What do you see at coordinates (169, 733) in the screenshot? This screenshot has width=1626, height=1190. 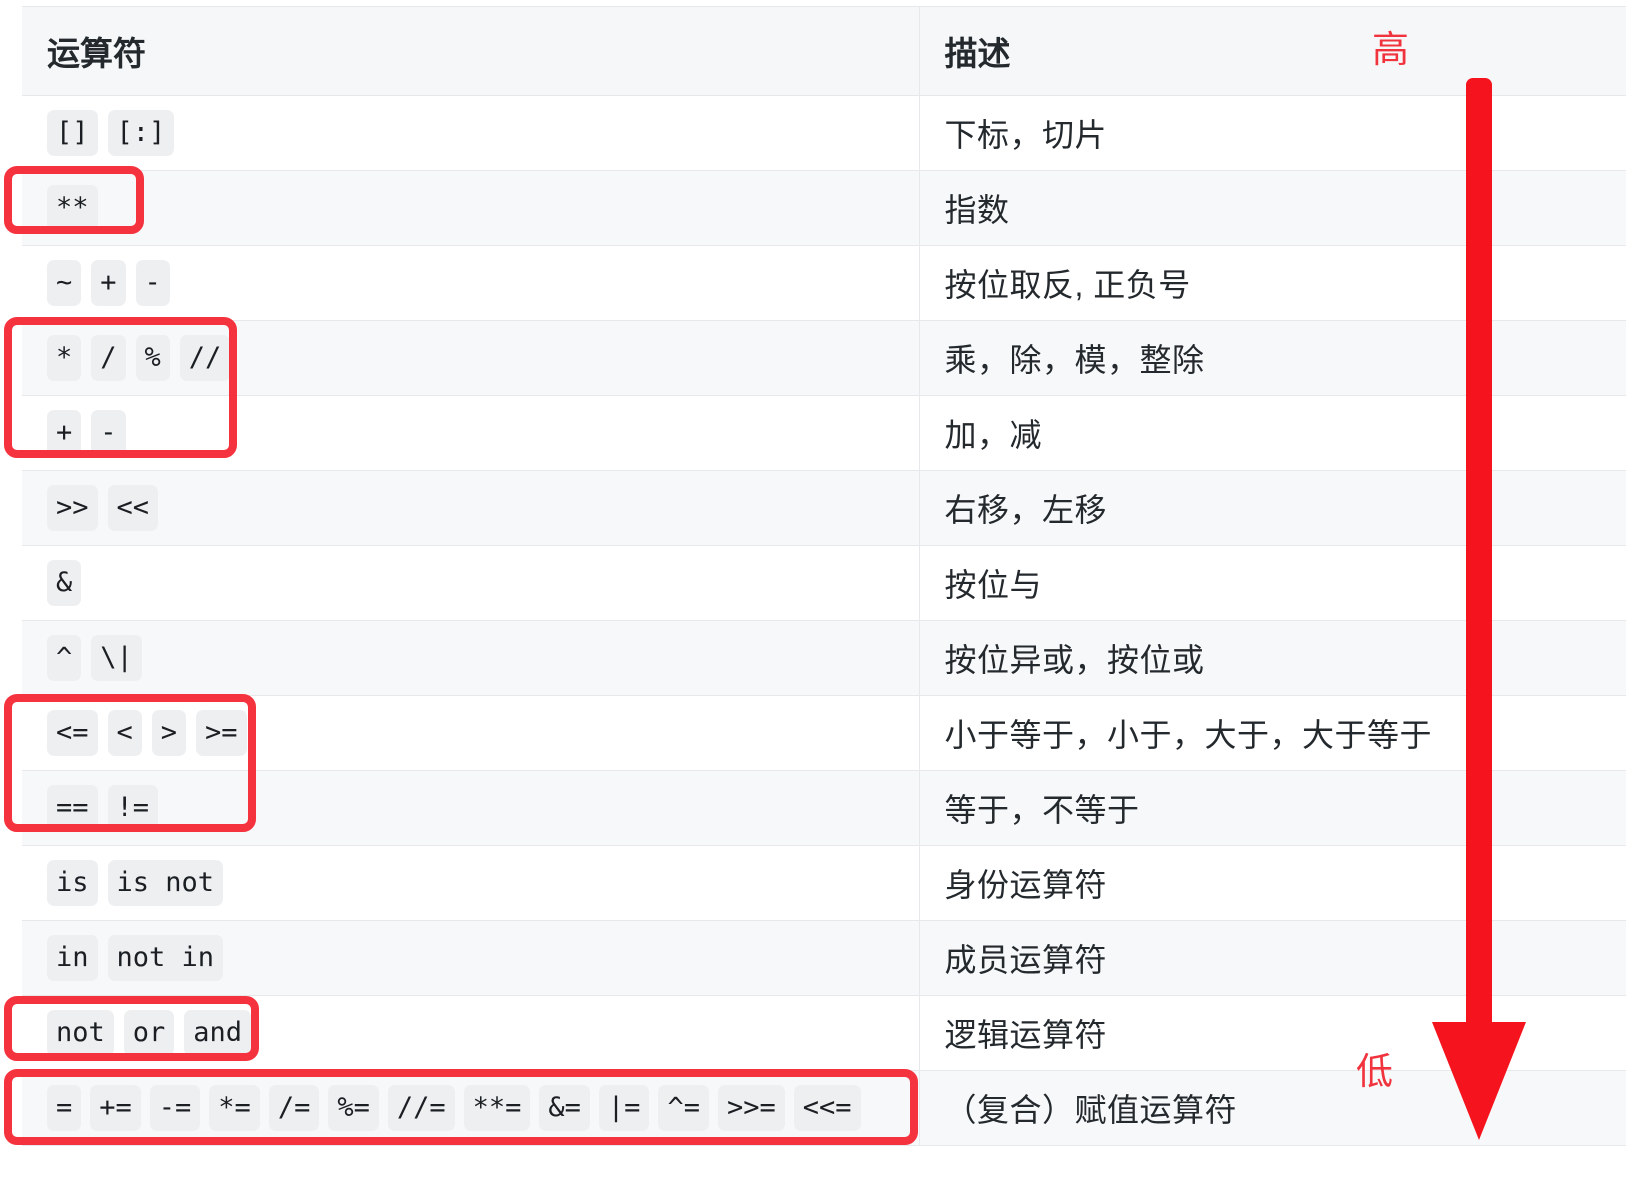 I see `operator-token: >` at bounding box center [169, 733].